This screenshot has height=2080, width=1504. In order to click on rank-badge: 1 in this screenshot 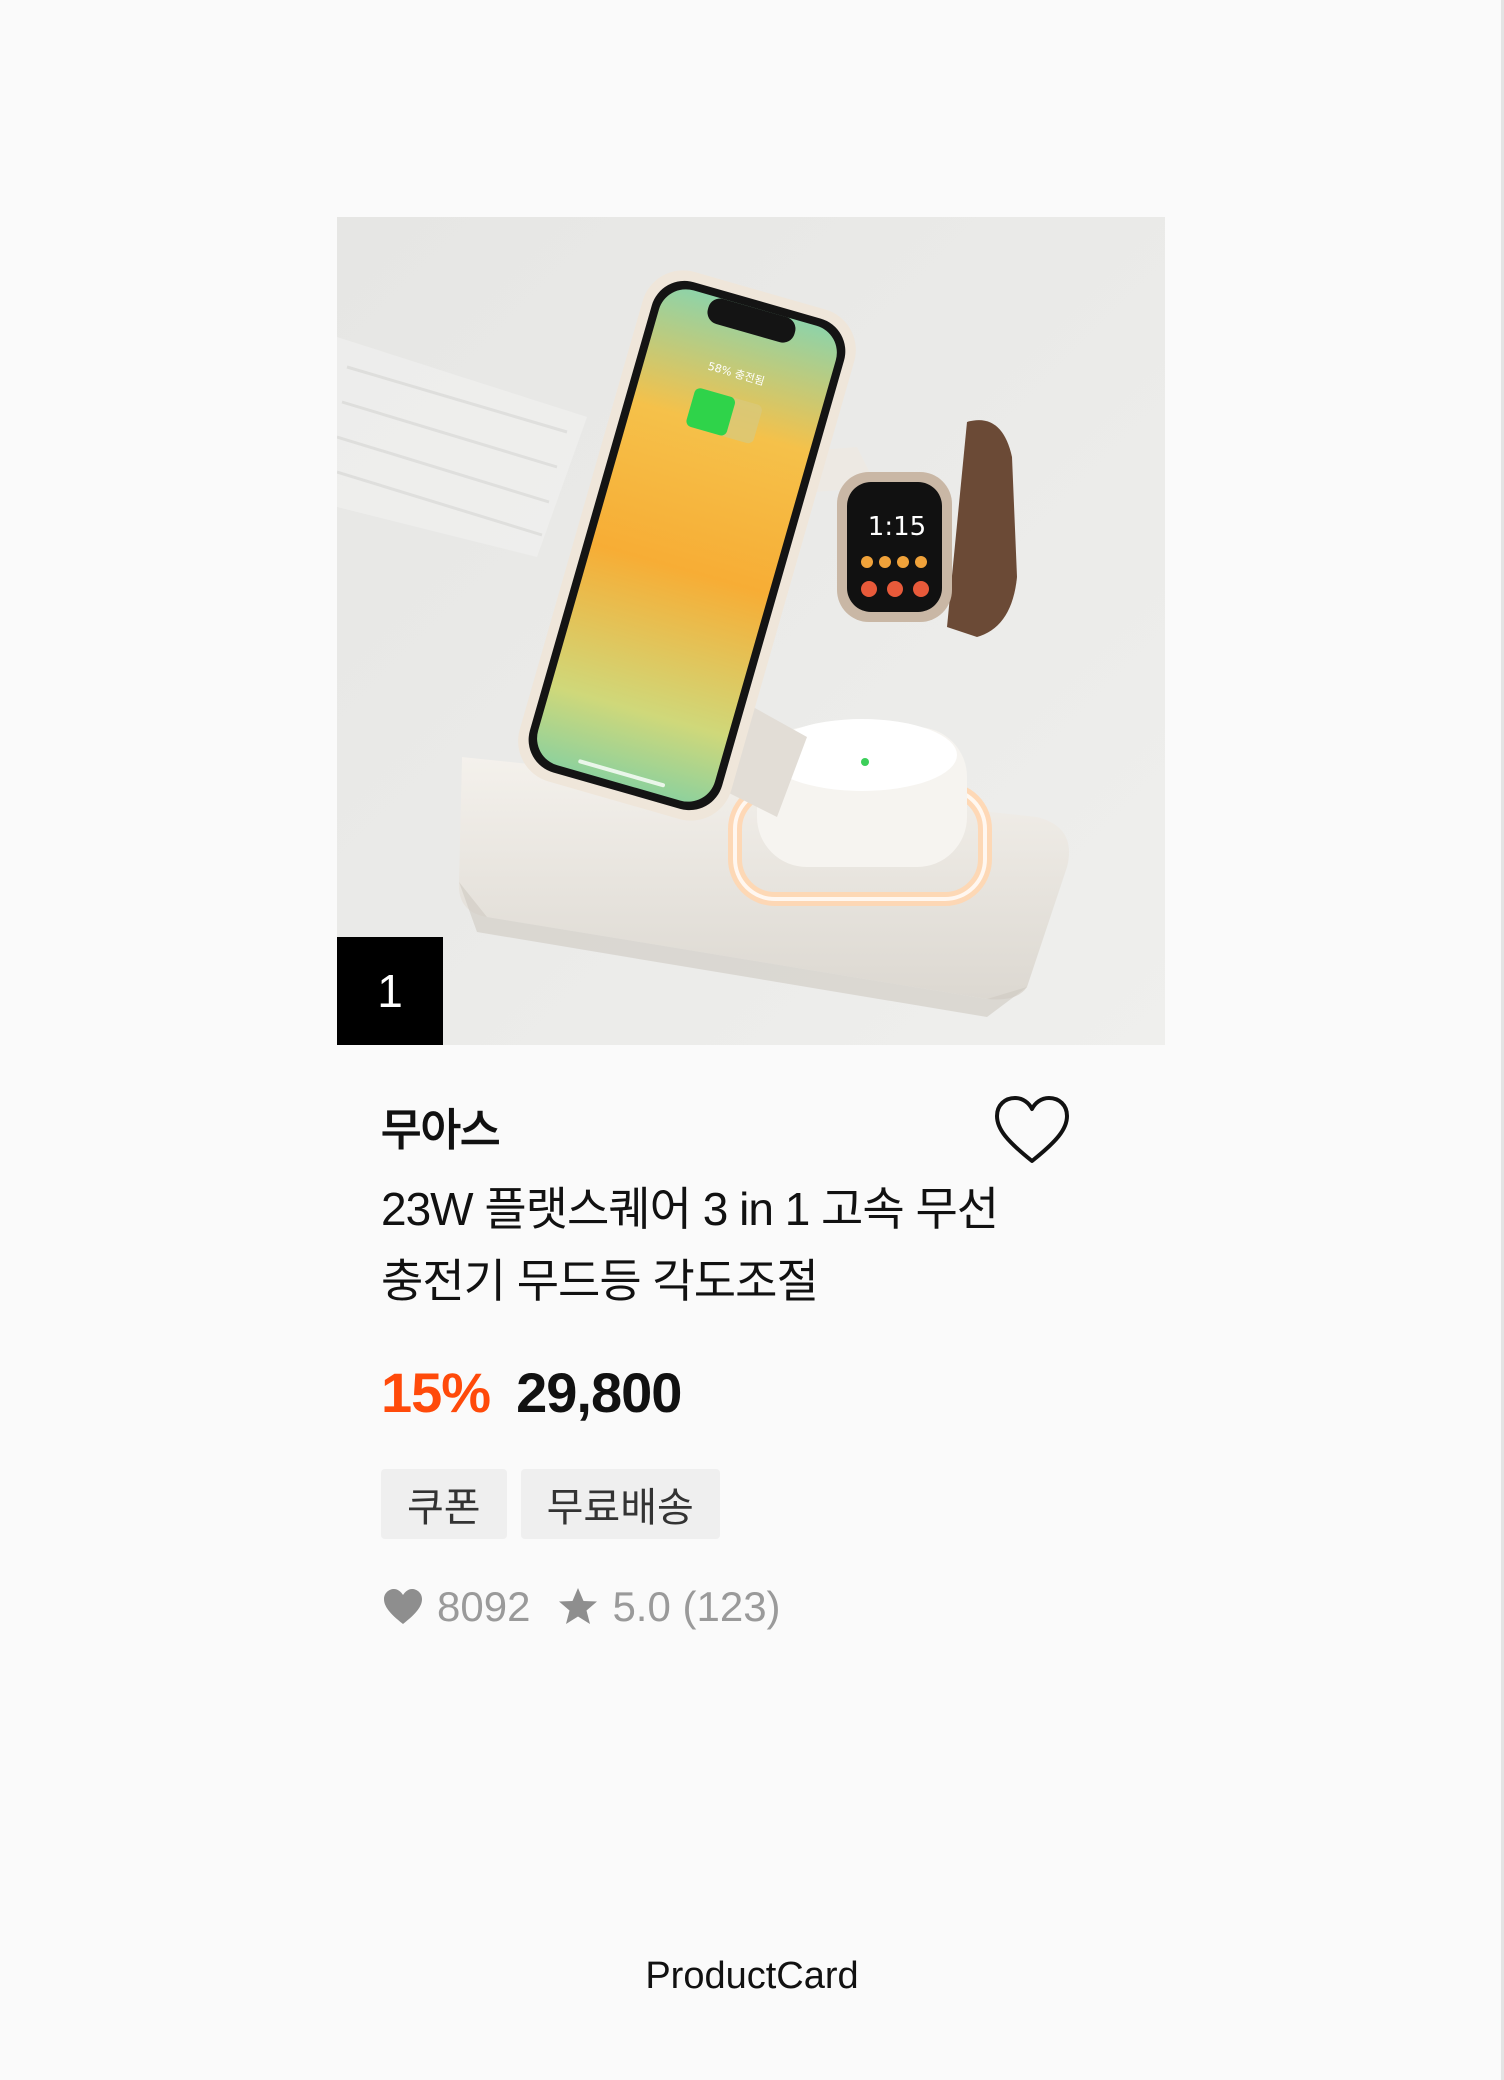, I will do `click(390, 991)`.